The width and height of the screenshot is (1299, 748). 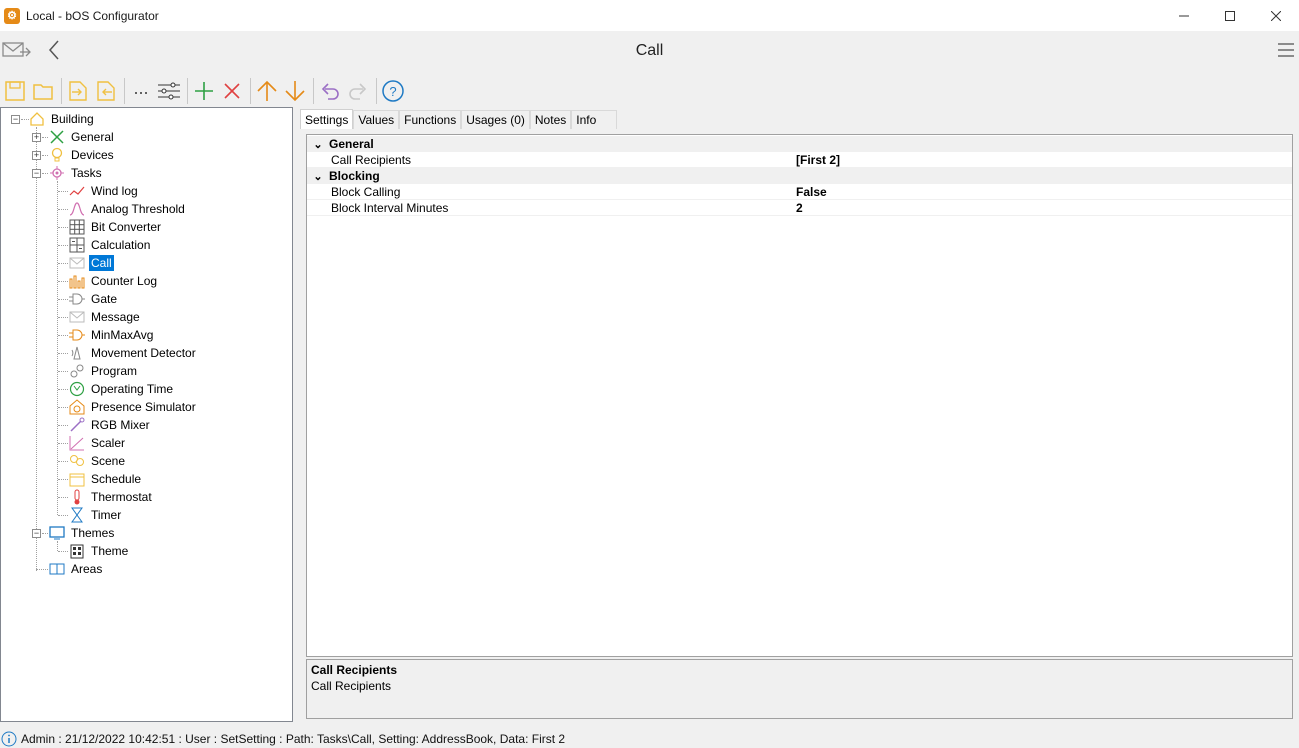 What do you see at coordinates (57, 569) in the screenshot?
I see `floorplan-icon` at bounding box center [57, 569].